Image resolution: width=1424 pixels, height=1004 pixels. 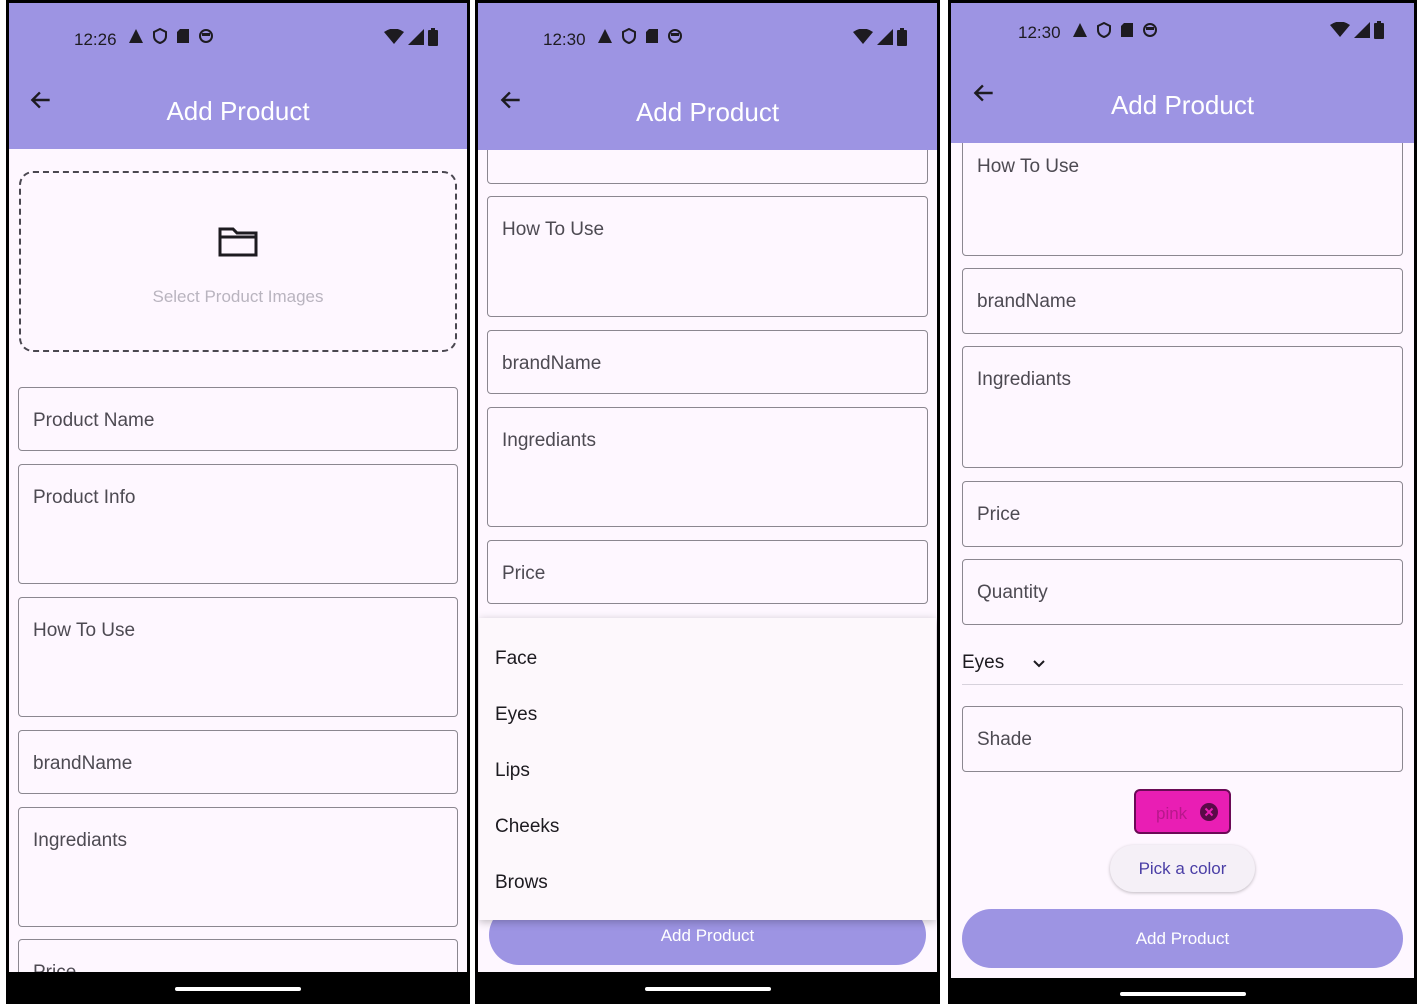 What do you see at coordinates (1004, 739) in the screenshot?
I see `field-label: Shade` at bounding box center [1004, 739].